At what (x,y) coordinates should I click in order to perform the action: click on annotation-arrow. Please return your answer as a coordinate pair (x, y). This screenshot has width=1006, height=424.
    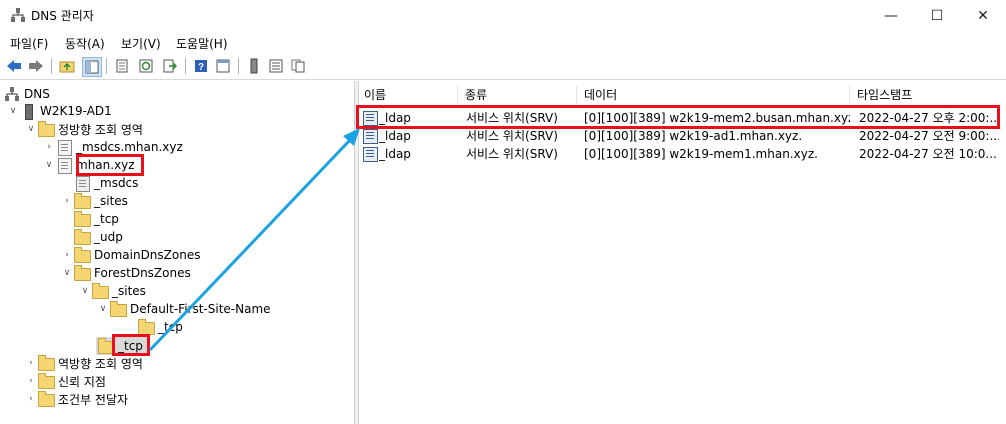
    Looking at the image, I should click on (254, 240).